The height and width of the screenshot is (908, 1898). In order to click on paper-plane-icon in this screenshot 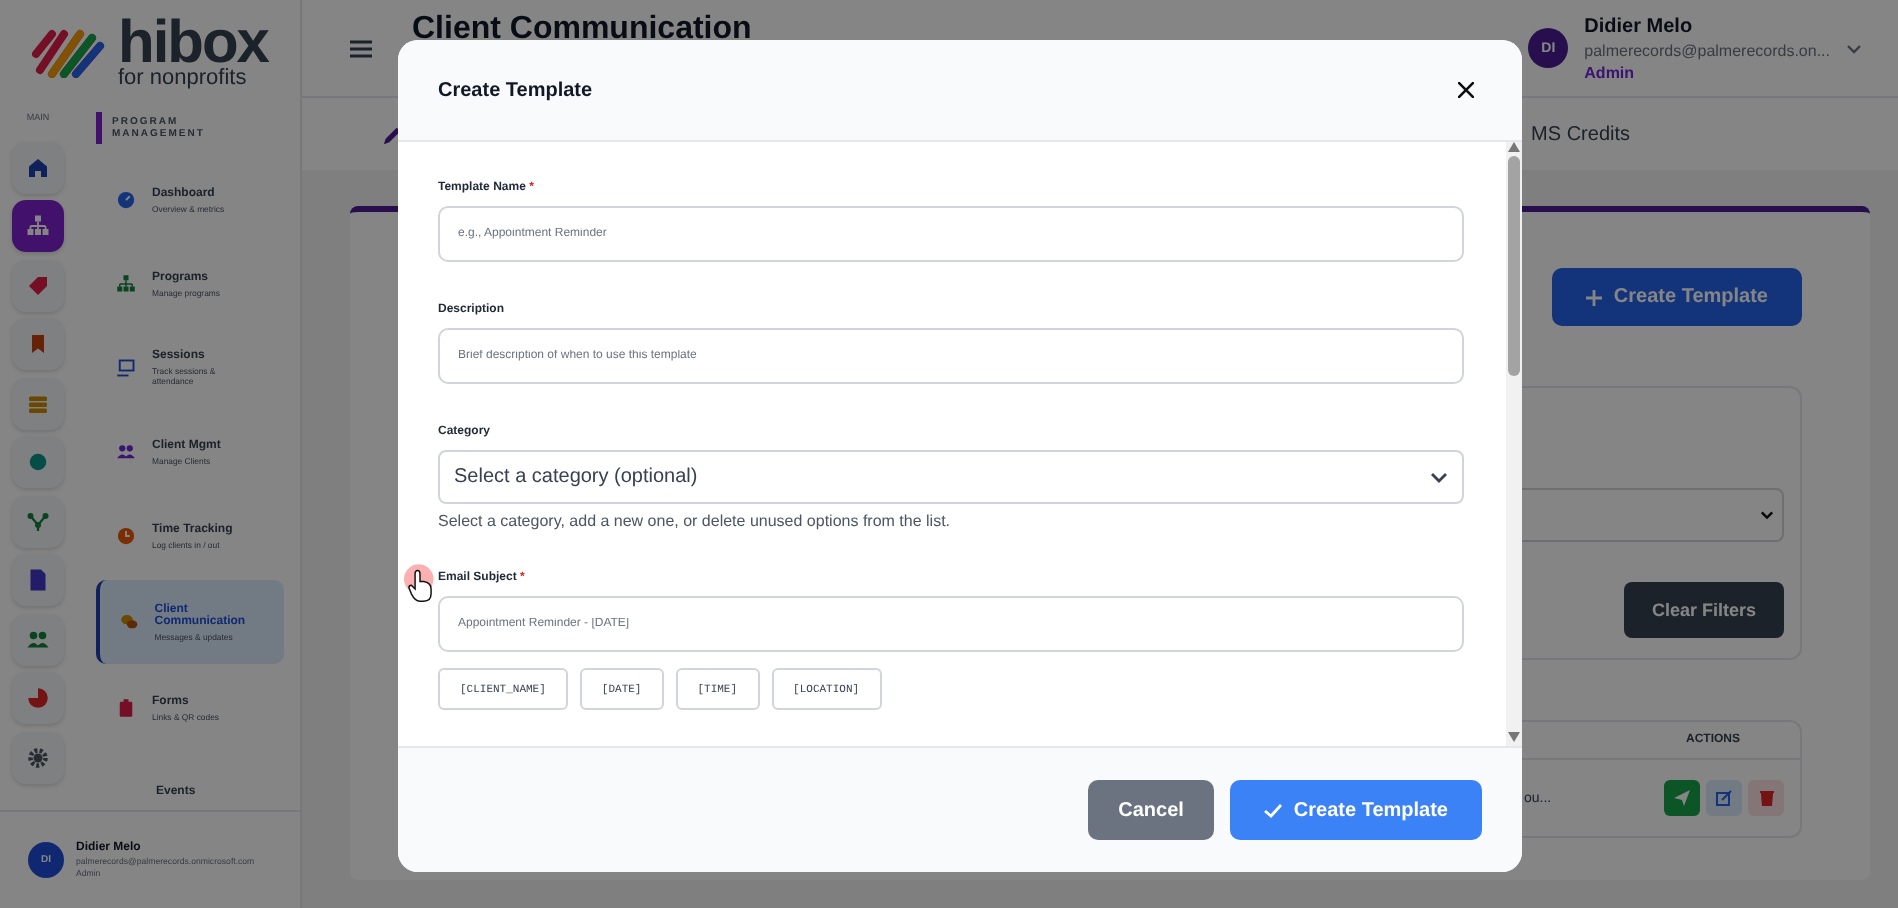, I will do `click(1682, 798)`.